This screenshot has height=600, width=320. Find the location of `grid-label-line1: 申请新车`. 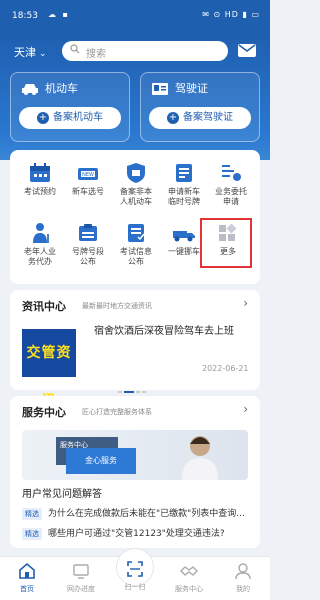

grid-label-line1: 申请新车 is located at coordinates (184, 191).